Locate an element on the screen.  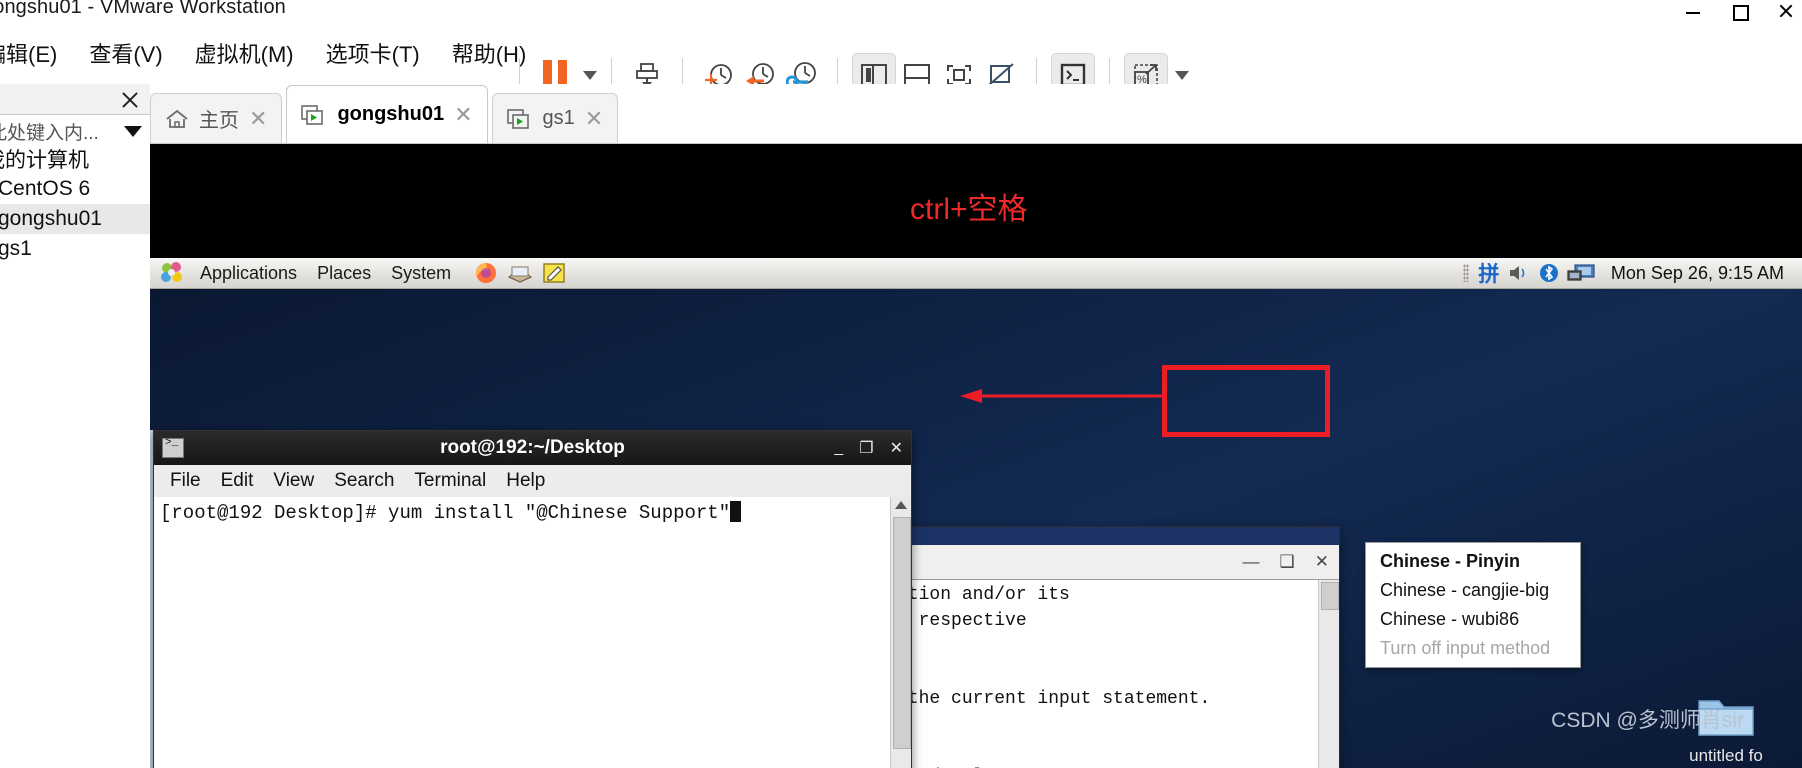
terminal-menu-view: View is located at coordinates (293, 481).